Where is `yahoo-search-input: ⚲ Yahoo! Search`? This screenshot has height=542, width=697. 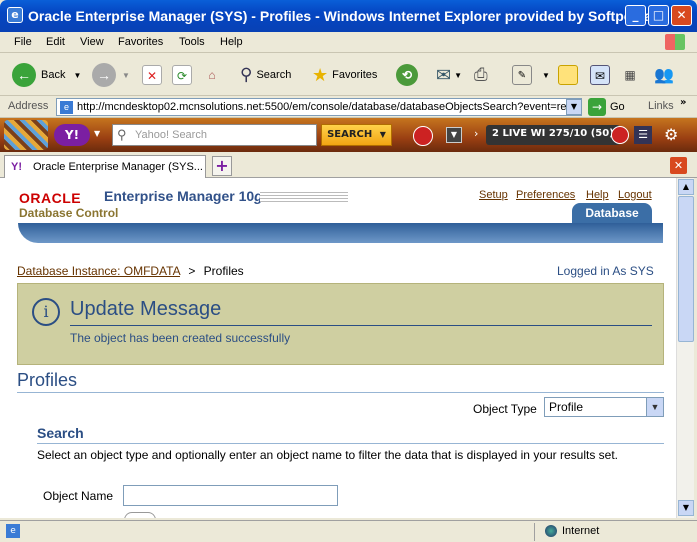 yahoo-search-input: ⚲ Yahoo! Search is located at coordinates (214, 135).